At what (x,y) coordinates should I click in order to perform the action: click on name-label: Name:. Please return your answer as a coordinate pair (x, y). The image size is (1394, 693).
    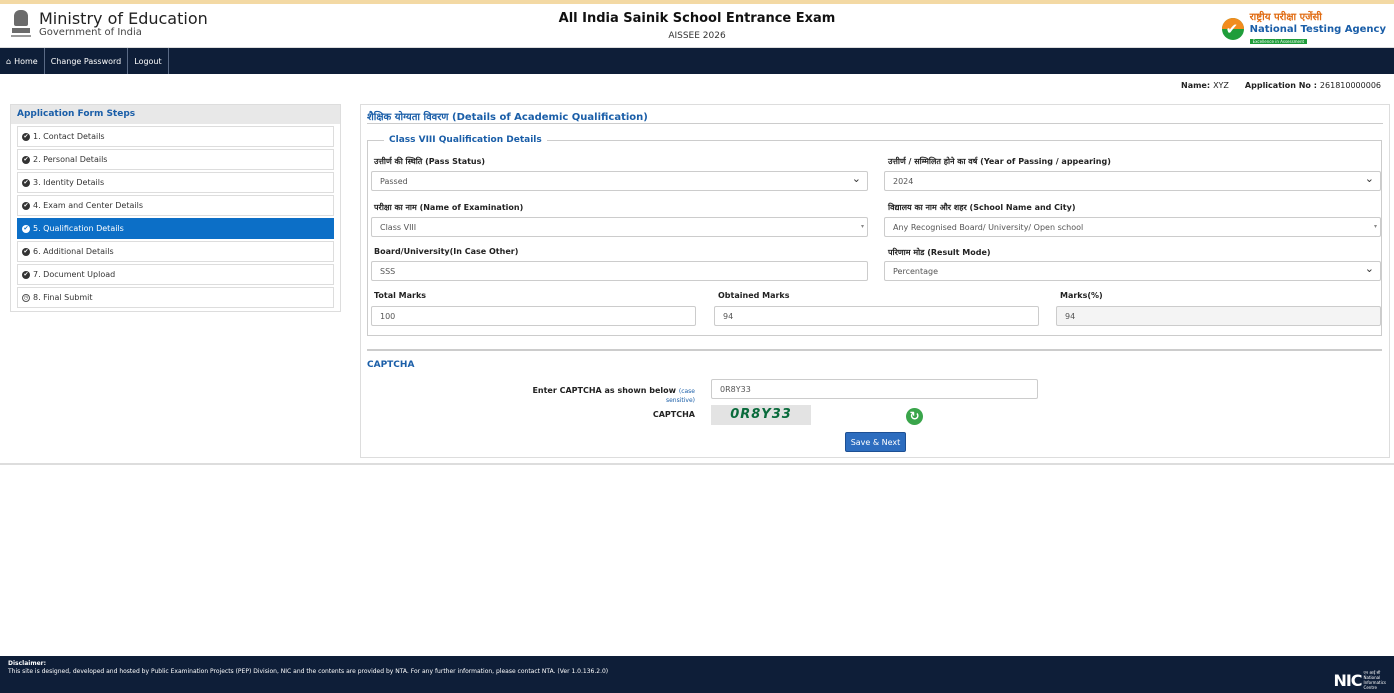
    Looking at the image, I should click on (1196, 85).